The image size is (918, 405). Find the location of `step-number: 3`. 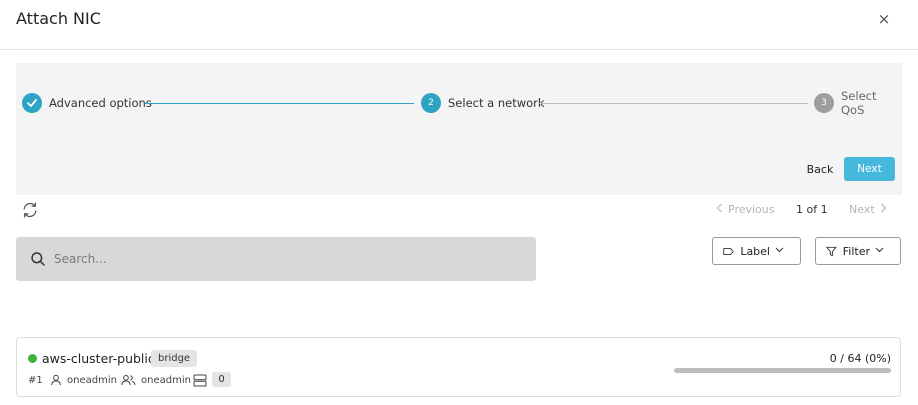

step-number: 3 is located at coordinates (824, 103).